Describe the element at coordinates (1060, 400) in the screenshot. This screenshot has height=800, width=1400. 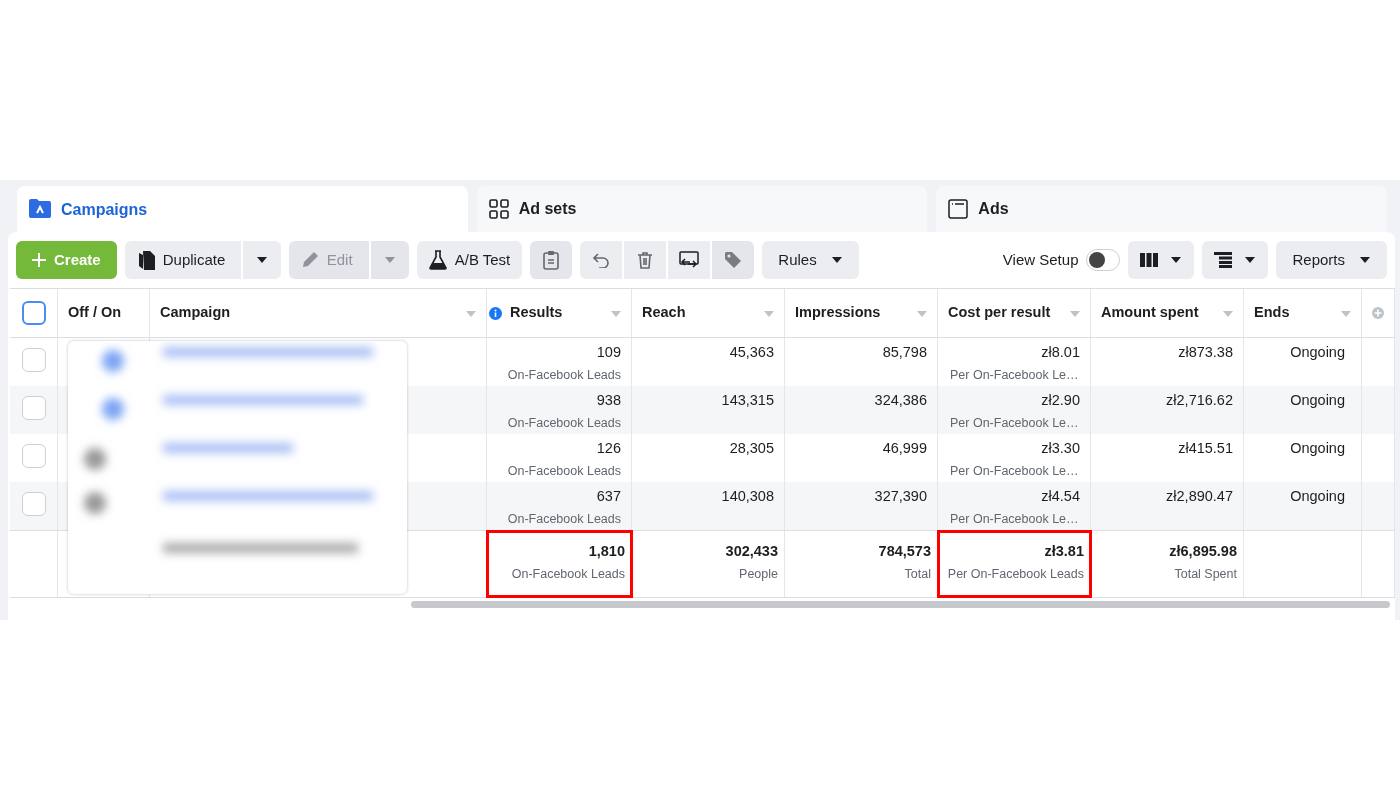
I see `table-cell: zł2.90` at that location.